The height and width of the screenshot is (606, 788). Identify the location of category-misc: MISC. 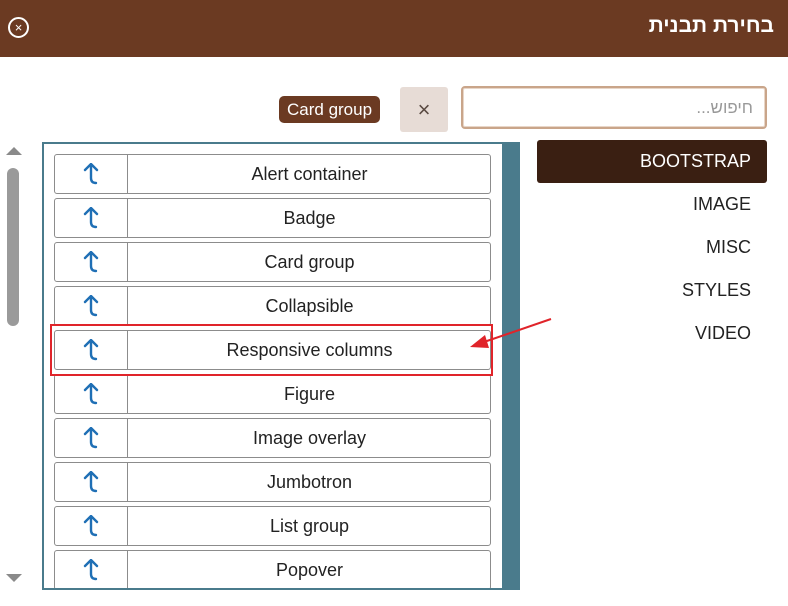
(652, 247).